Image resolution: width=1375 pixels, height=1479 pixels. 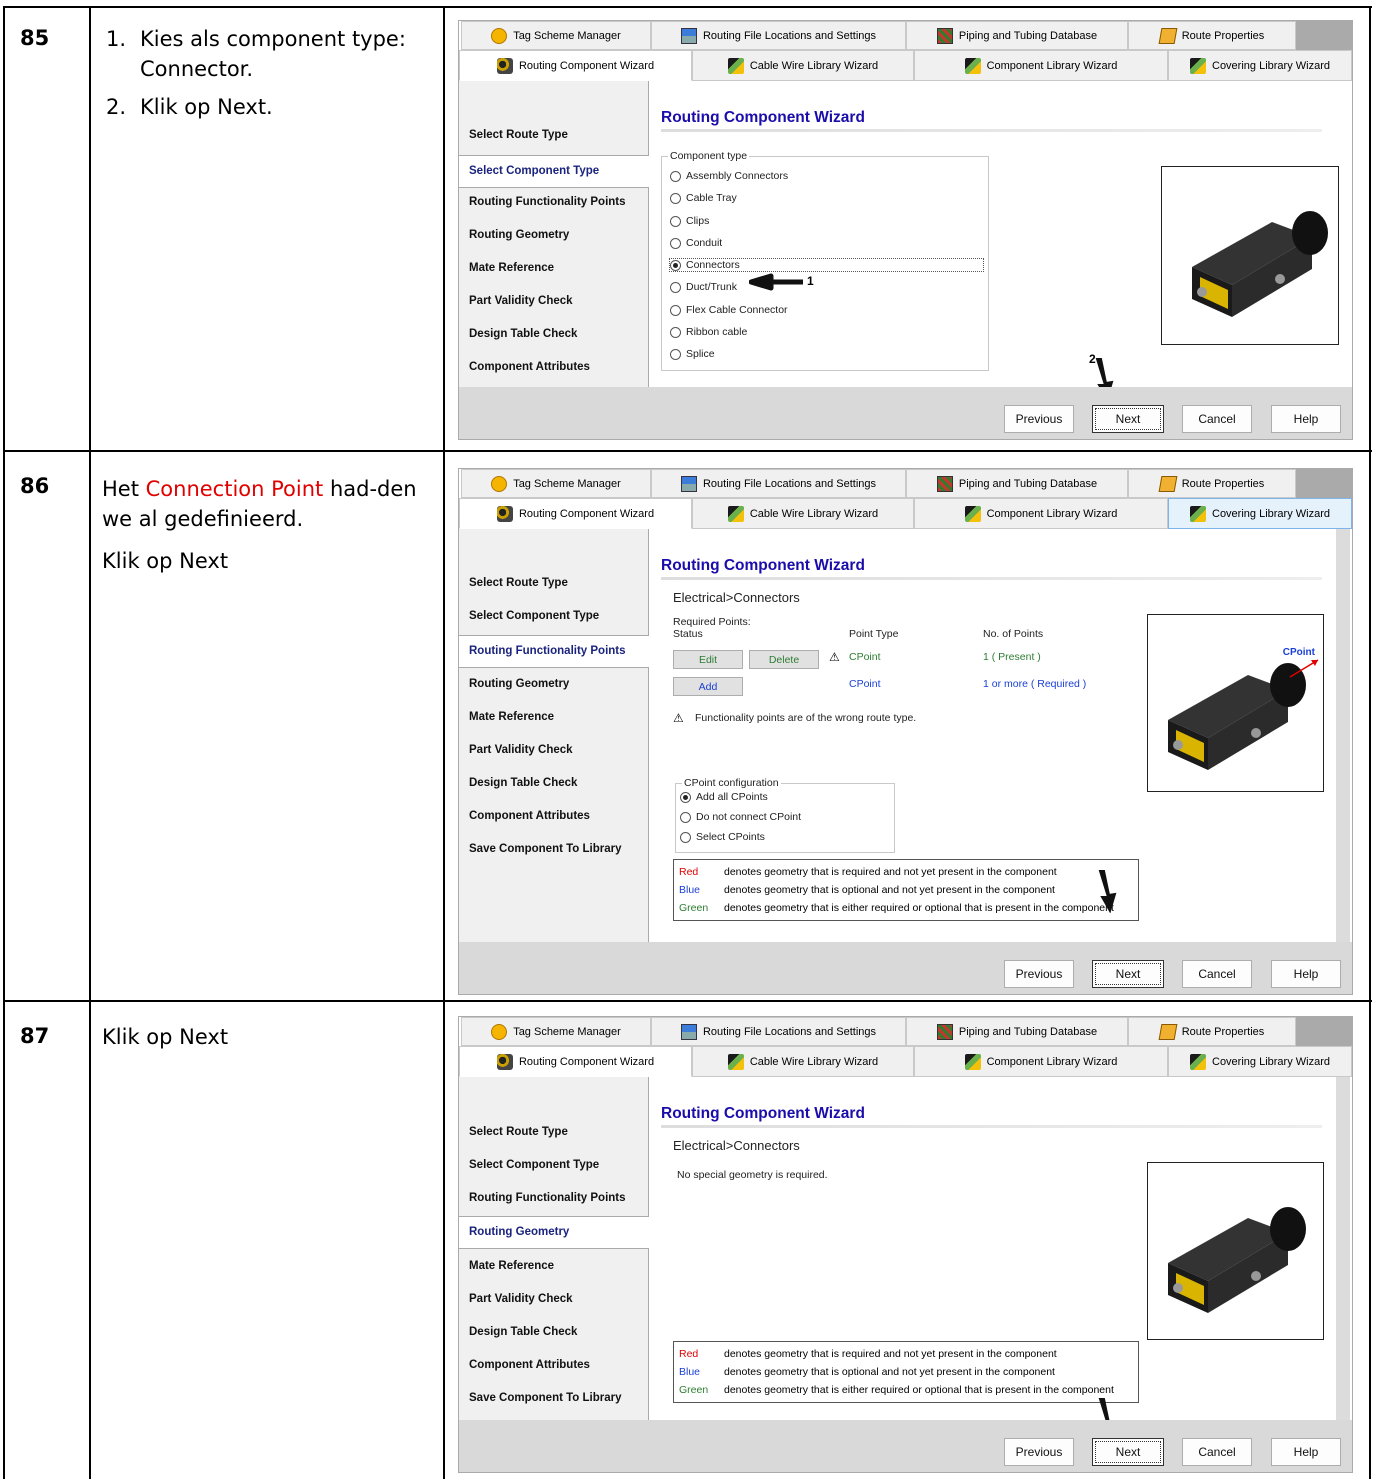 What do you see at coordinates (504, 1061) in the screenshot?
I see `wizard-icon` at bounding box center [504, 1061].